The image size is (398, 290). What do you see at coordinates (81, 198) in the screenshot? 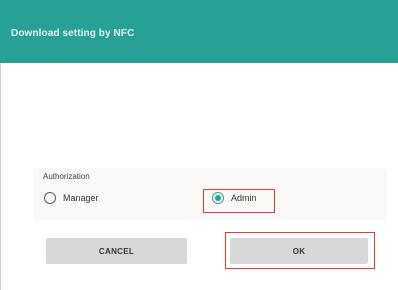
I see `radio-manager-label: Manager` at bounding box center [81, 198].